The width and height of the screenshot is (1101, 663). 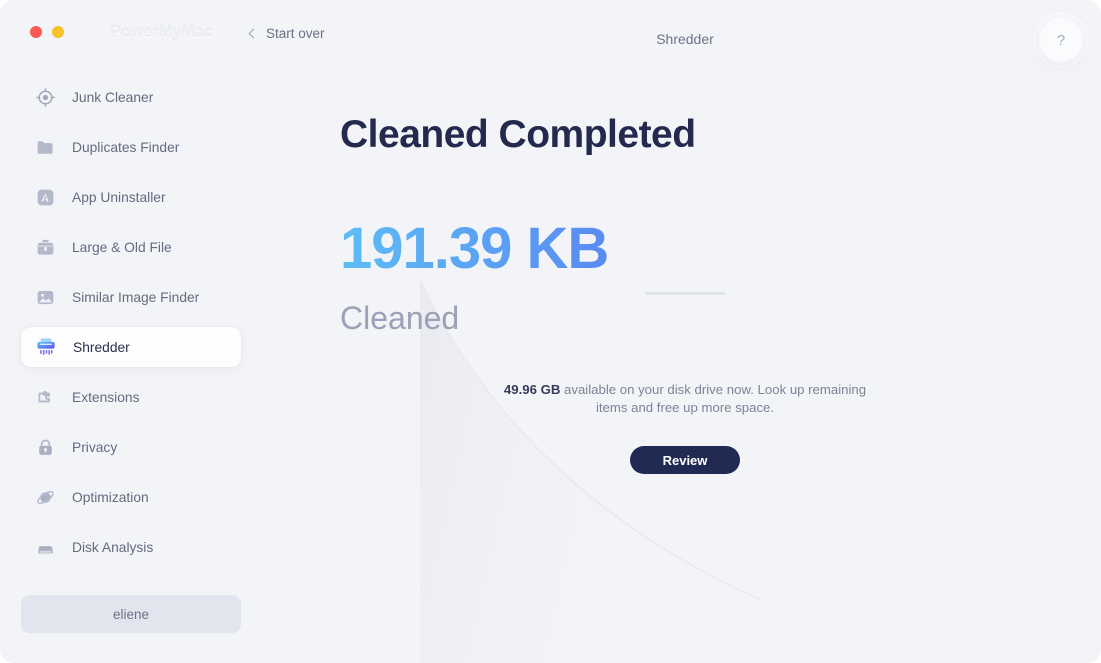 I want to click on sidebar-item-similar-image-finder: Similar Image Finder, so click(x=131, y=297).